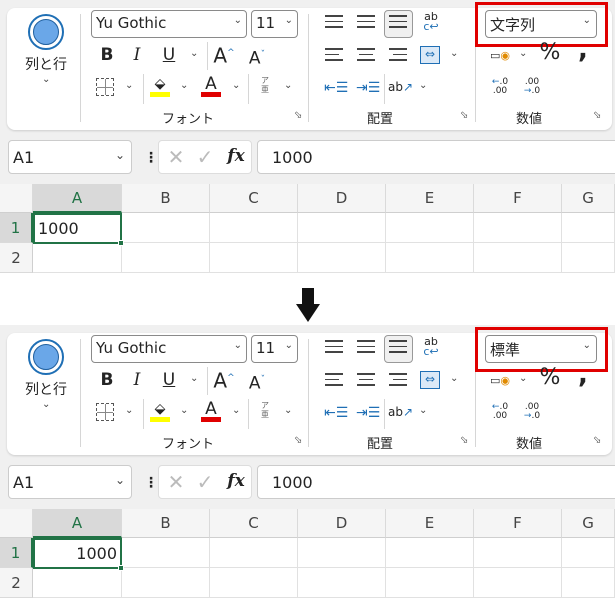 The width and height of the screenshot is (615, 605). What do you see at coordinates (368, 413) in the screenshot?
I see `increase-indent-icon: ⇥☰` at bounding box center [368, 413].